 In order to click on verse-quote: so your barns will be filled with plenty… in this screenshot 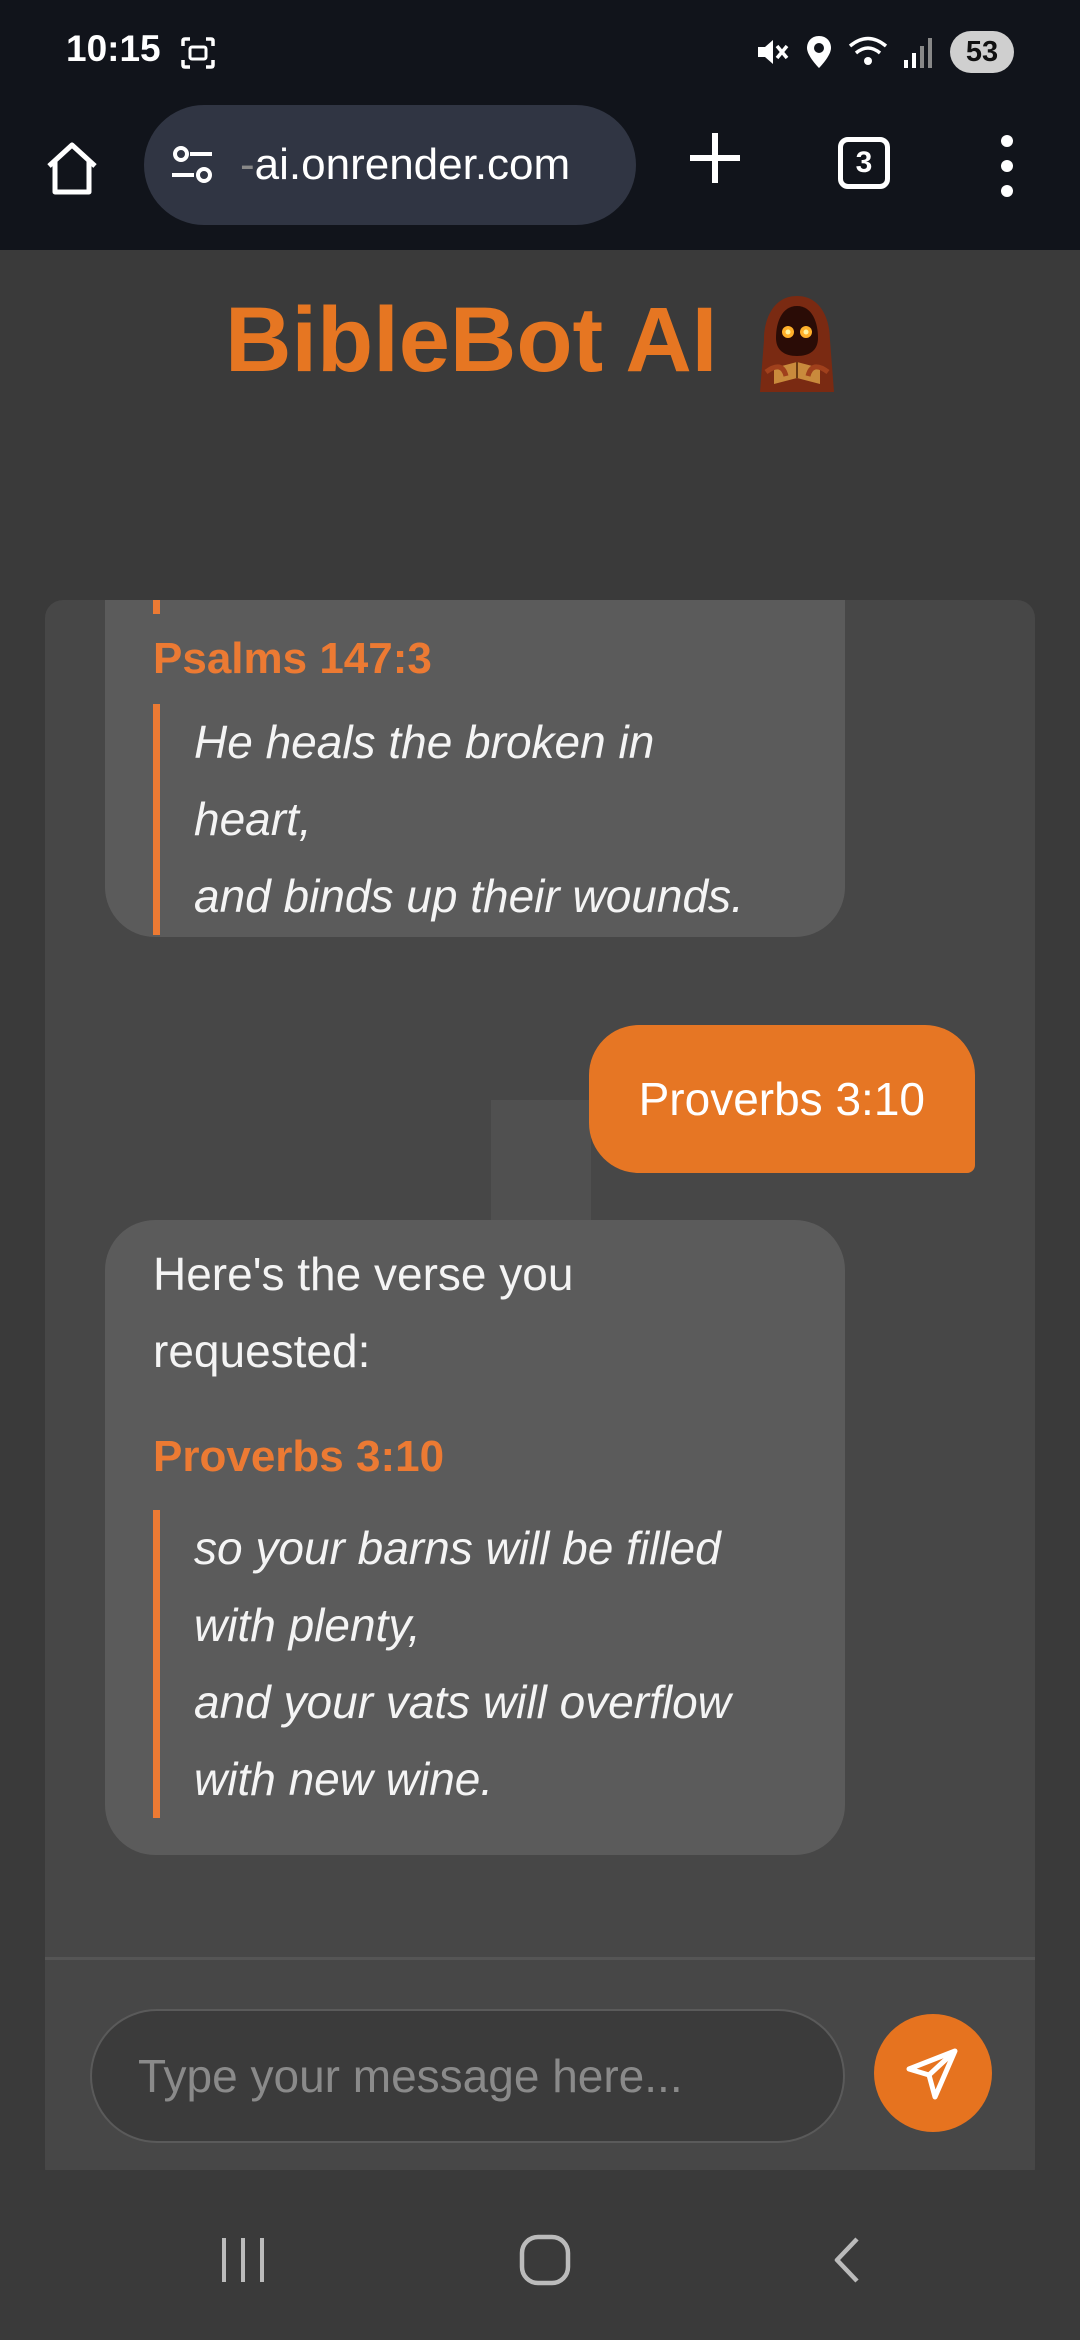, I will do `click(473, 1664)`.